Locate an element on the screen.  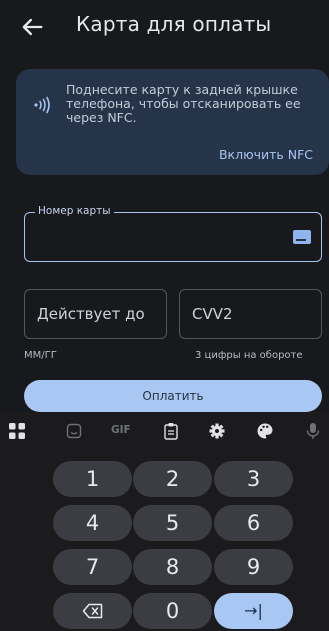
clipboard-icon is located at coordinates (171, 431).